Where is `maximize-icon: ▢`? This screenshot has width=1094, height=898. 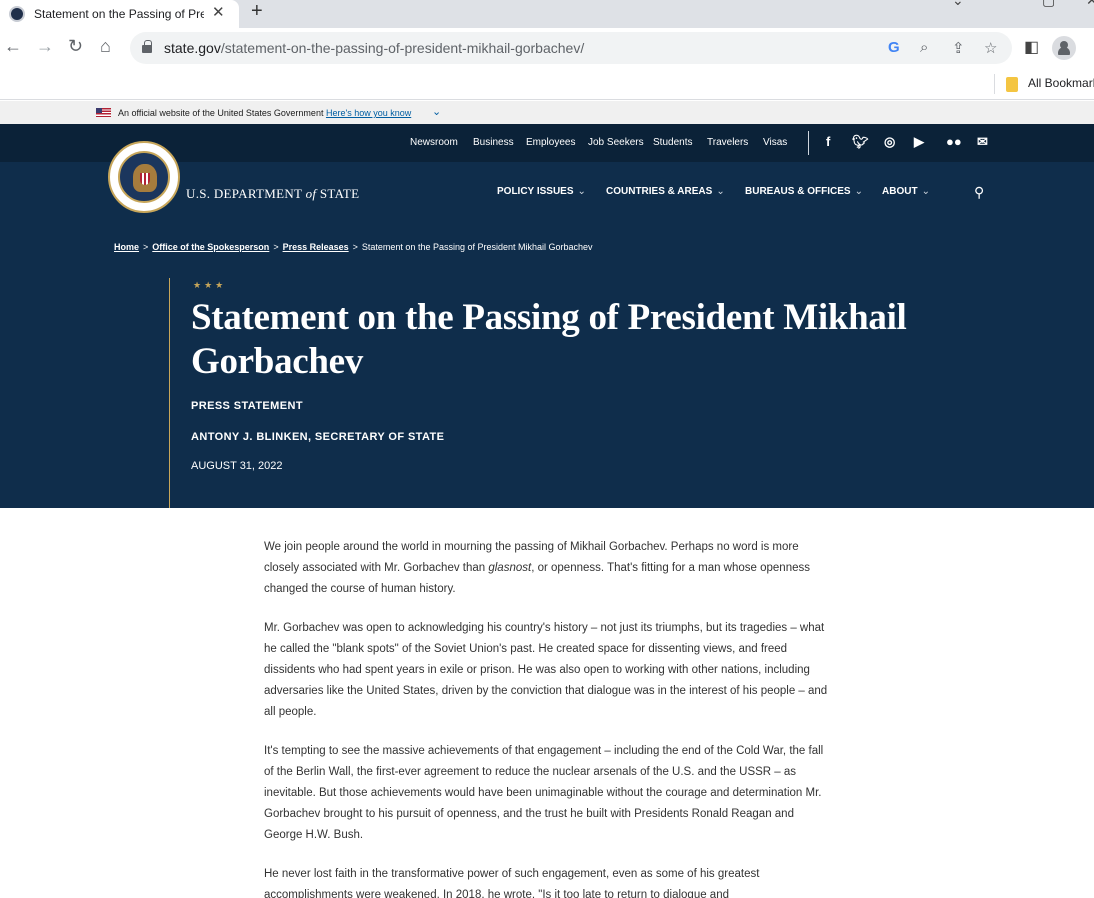
maximize-icon: ▢ is located at coordinates (1048, 4).